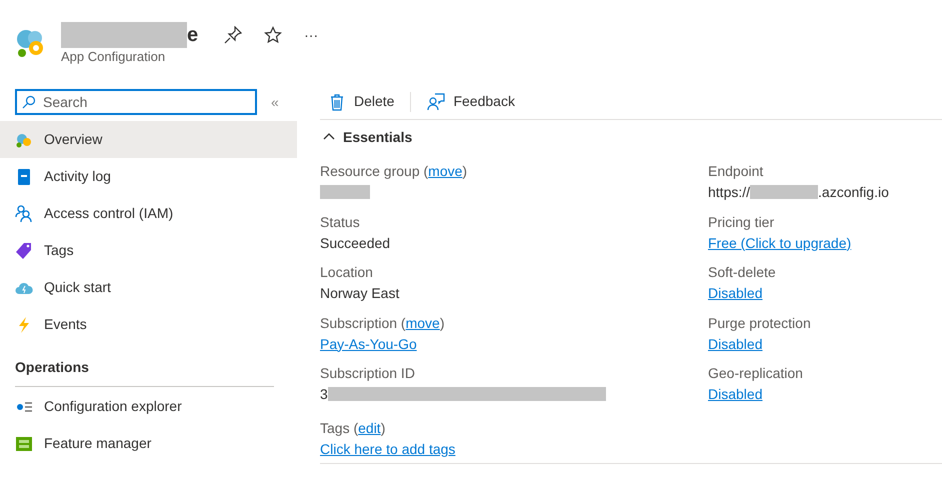 This screenshot has height=482, width=942. Describe the element at coordinates (337, 101) in the screenshot. I see `trash-icon` at that location.